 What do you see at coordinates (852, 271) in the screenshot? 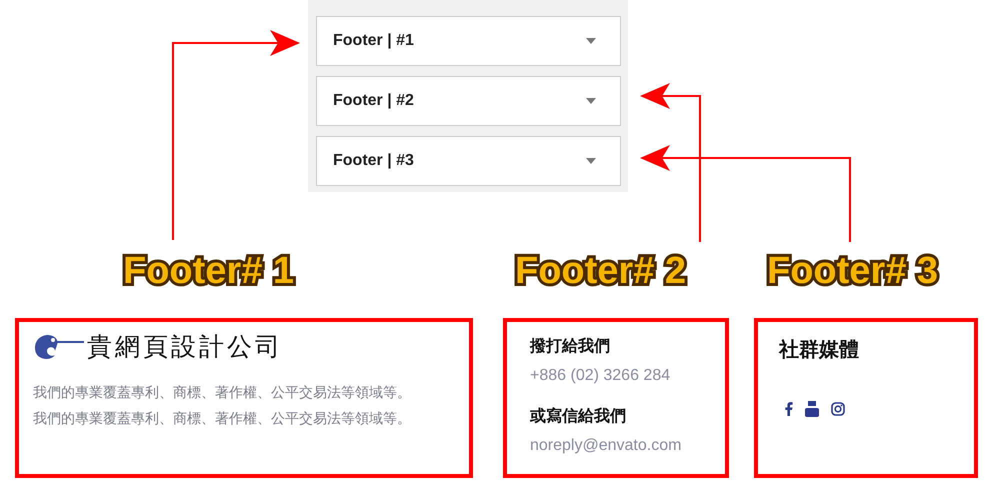
I see `footer-label: Footer# 3` at bounding box center [852, 271].